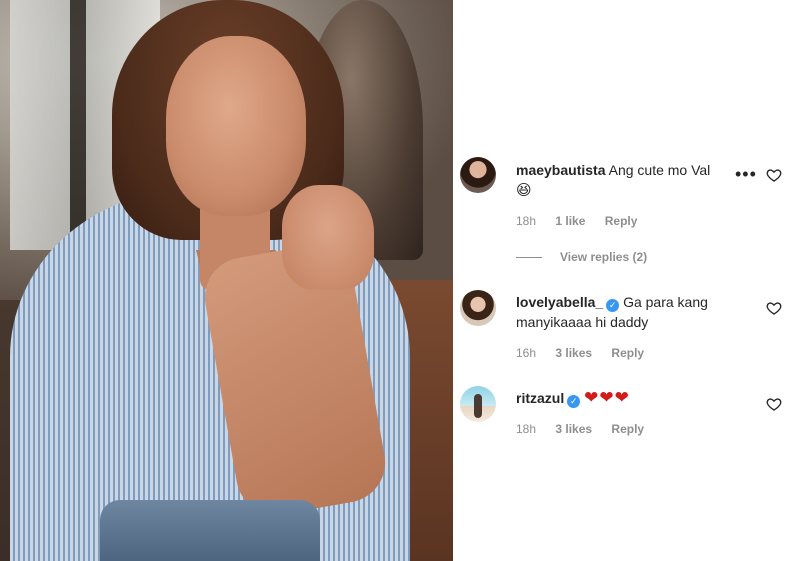 The image size is (800, 561). What do you see at coordinates (526, 353) in the screenshot?
I see `comment-time: 16h` at bounding box center [526, 353].